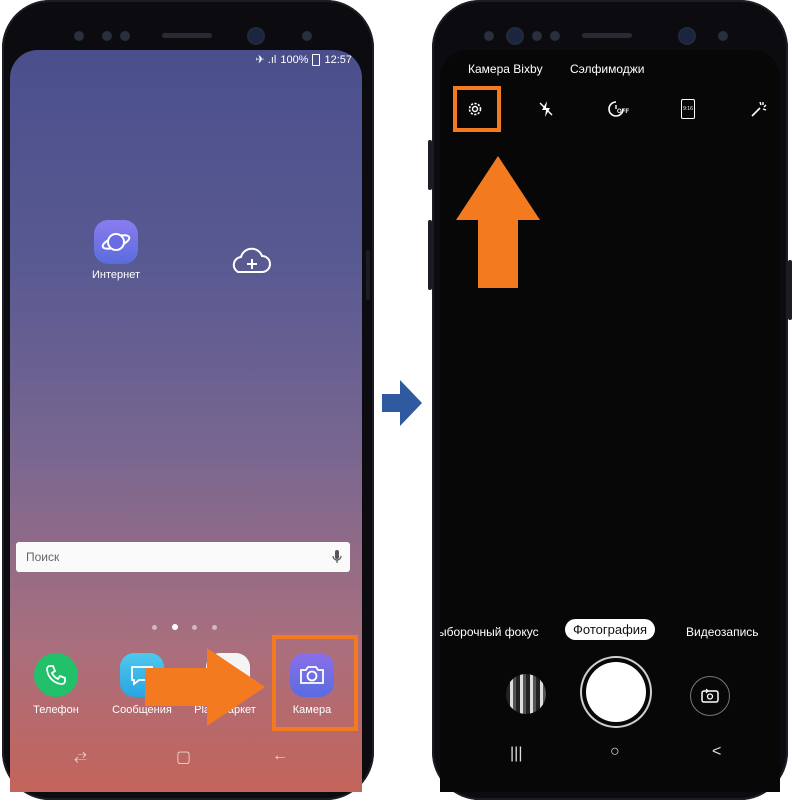 The width and height of the screenshot is (796, 800). Describe the element at coordinates (722, 632) in the screenshot. I see `mode-video: Видеозапись` at that location.